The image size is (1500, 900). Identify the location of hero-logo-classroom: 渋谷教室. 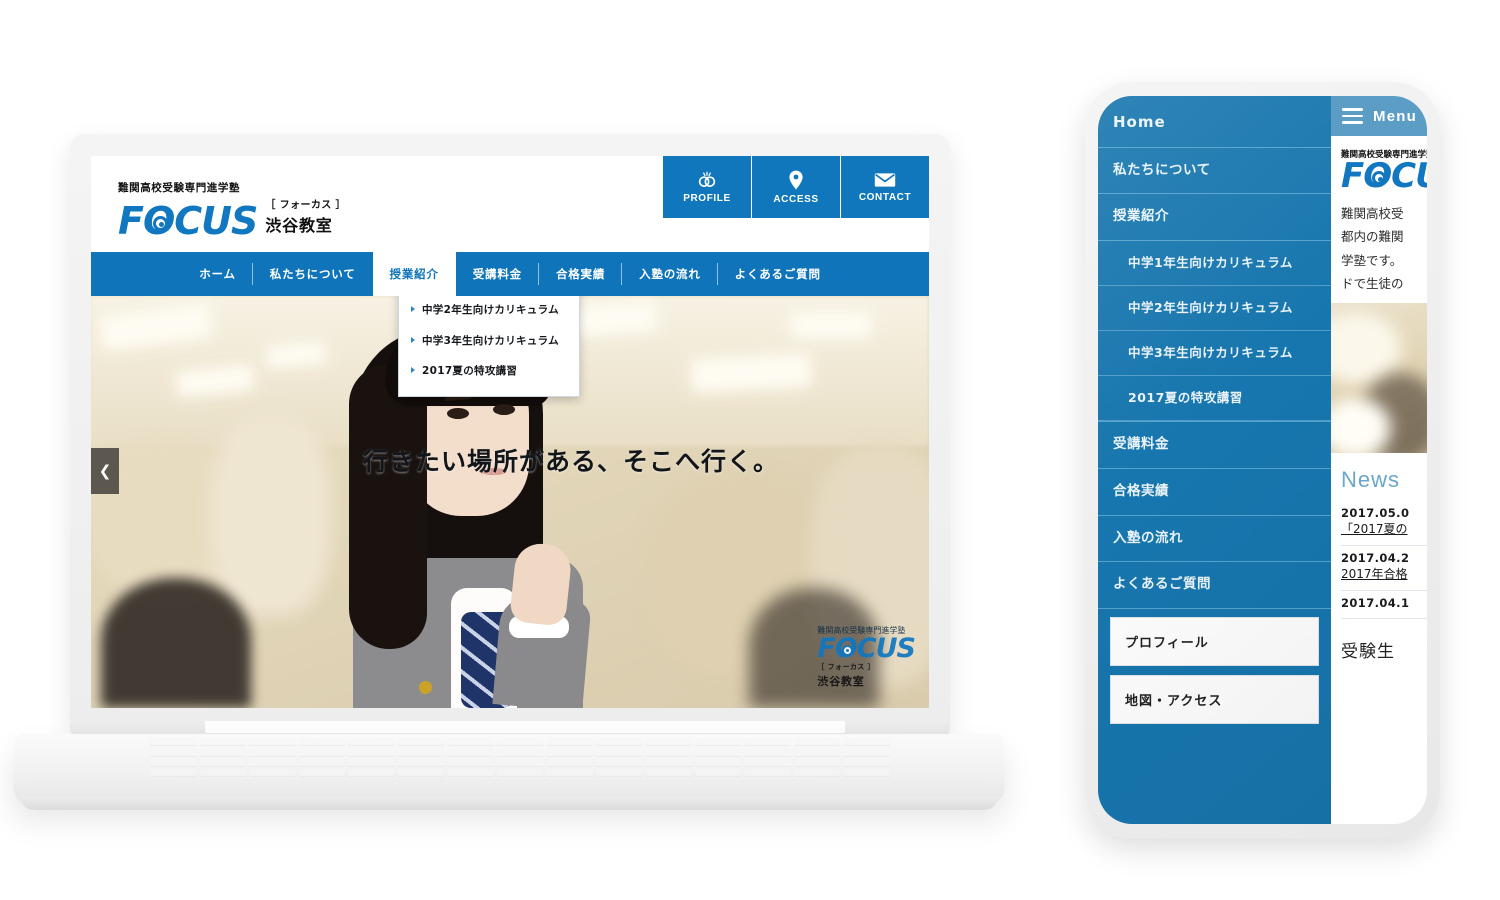
(841, 681).